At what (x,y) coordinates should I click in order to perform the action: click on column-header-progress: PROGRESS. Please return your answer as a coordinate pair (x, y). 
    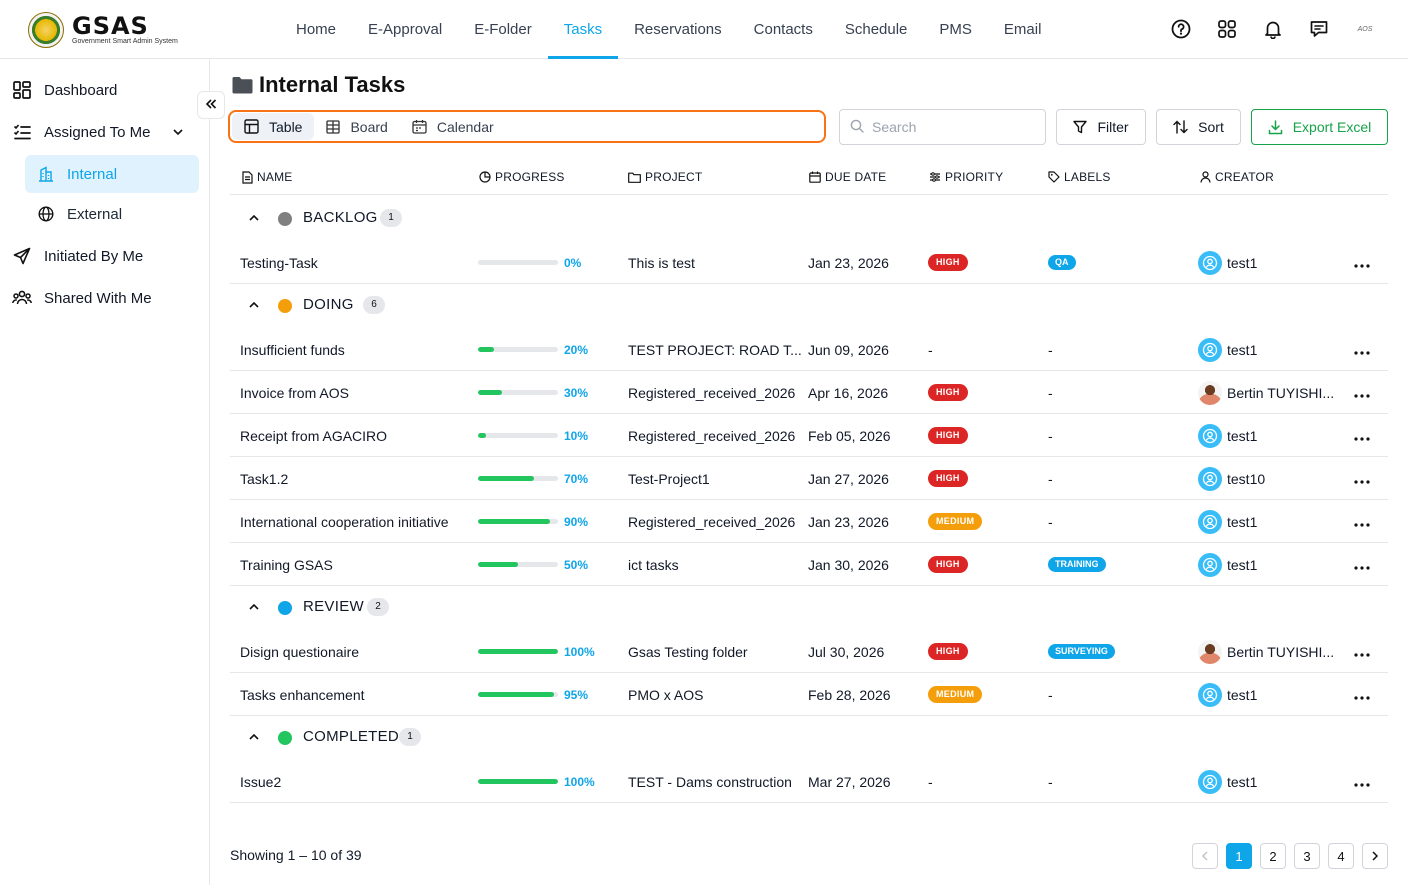
    Looking at the image, I should click on (522, 177).